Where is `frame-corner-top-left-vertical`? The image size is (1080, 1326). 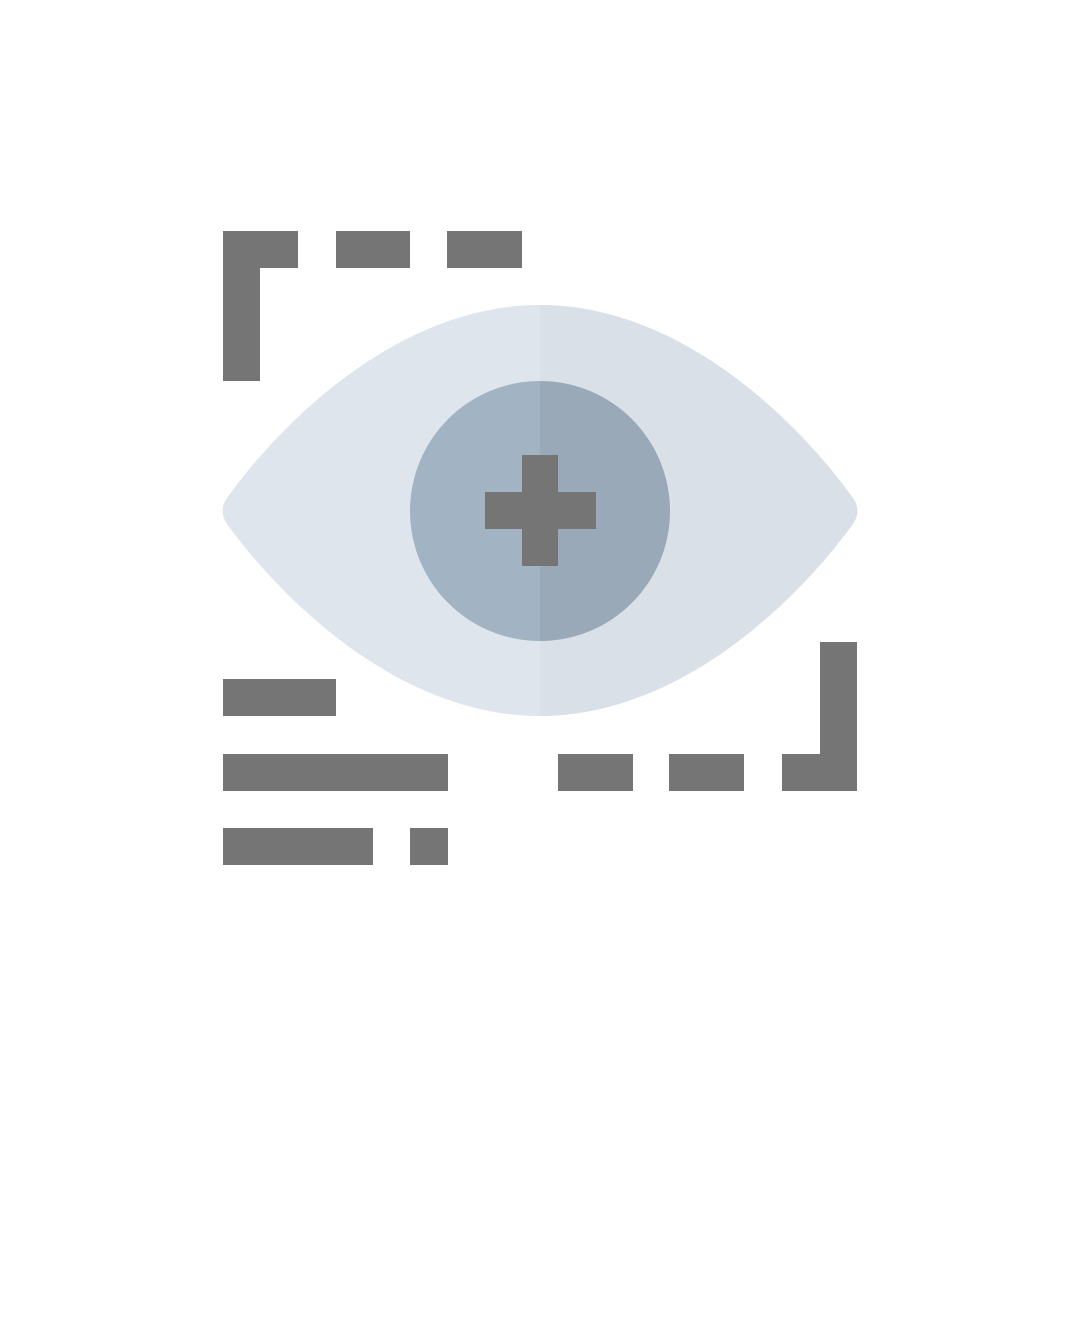
frame-corner-top-left-vertical is located at coordinates (241, 306).